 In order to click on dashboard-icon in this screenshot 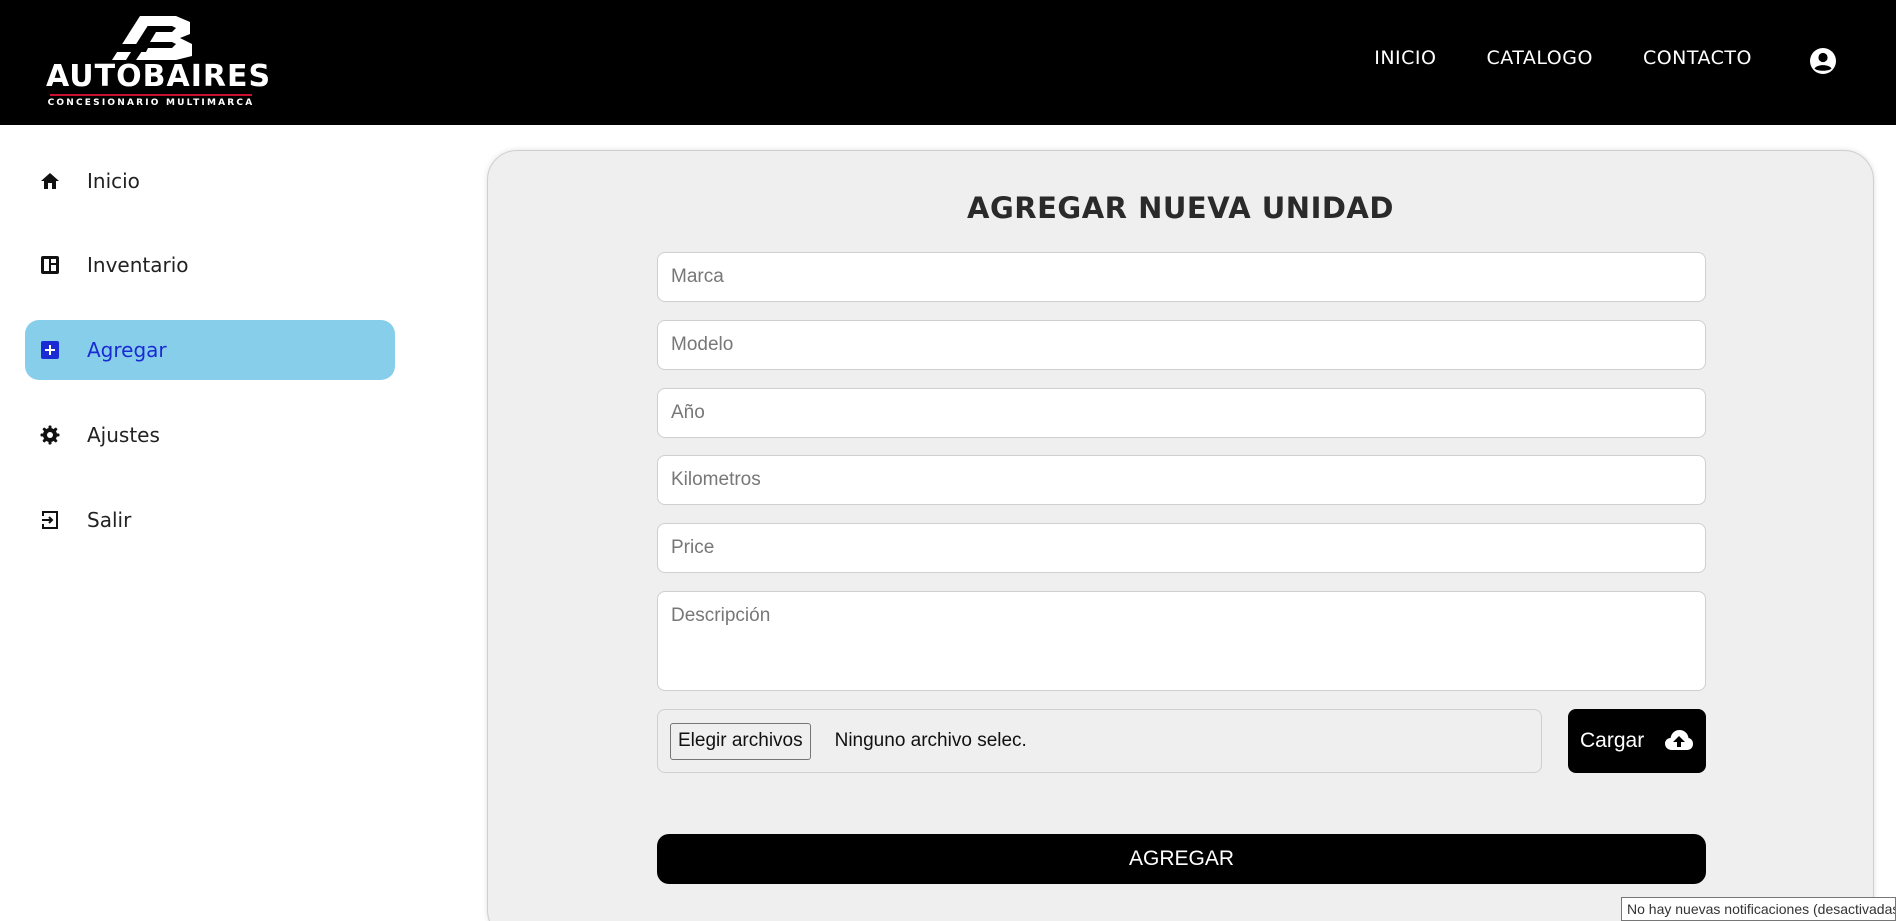, I will do `click(50, 265)`.